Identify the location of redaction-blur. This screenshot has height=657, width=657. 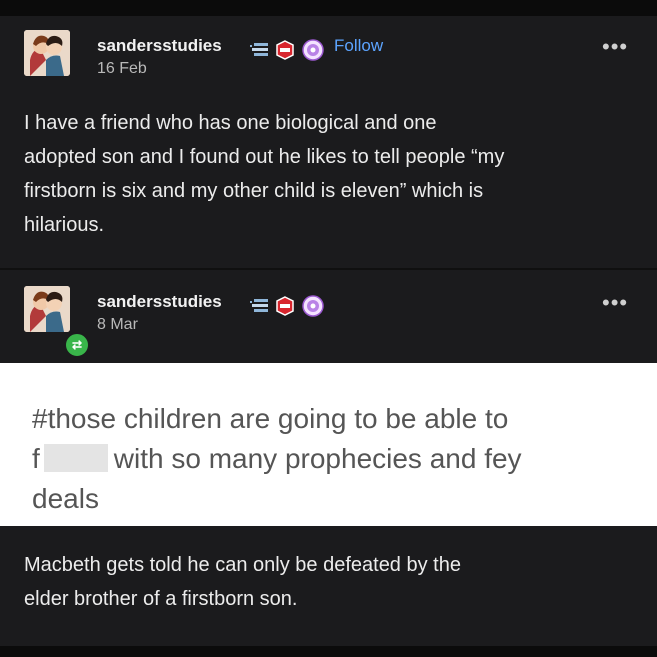
(75, 458).